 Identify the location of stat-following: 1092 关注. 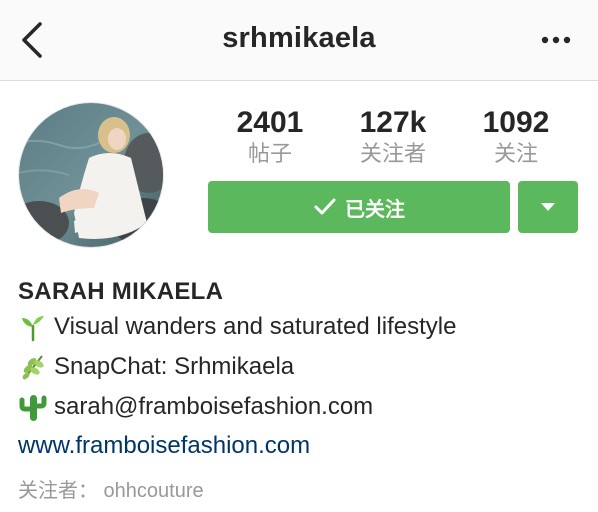
(516, 137).